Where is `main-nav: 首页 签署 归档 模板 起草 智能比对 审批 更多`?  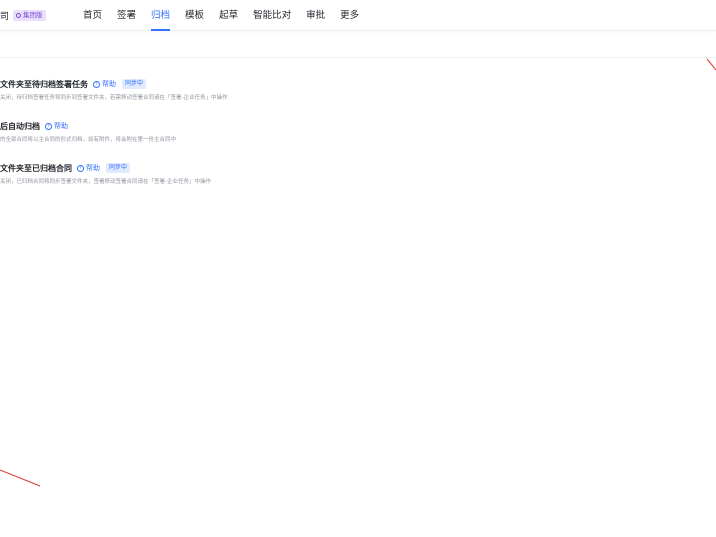
main-nav: 首页 签署 归档 模板 起草 智能比对 审批 更多 is located at coordinates (221, 15).